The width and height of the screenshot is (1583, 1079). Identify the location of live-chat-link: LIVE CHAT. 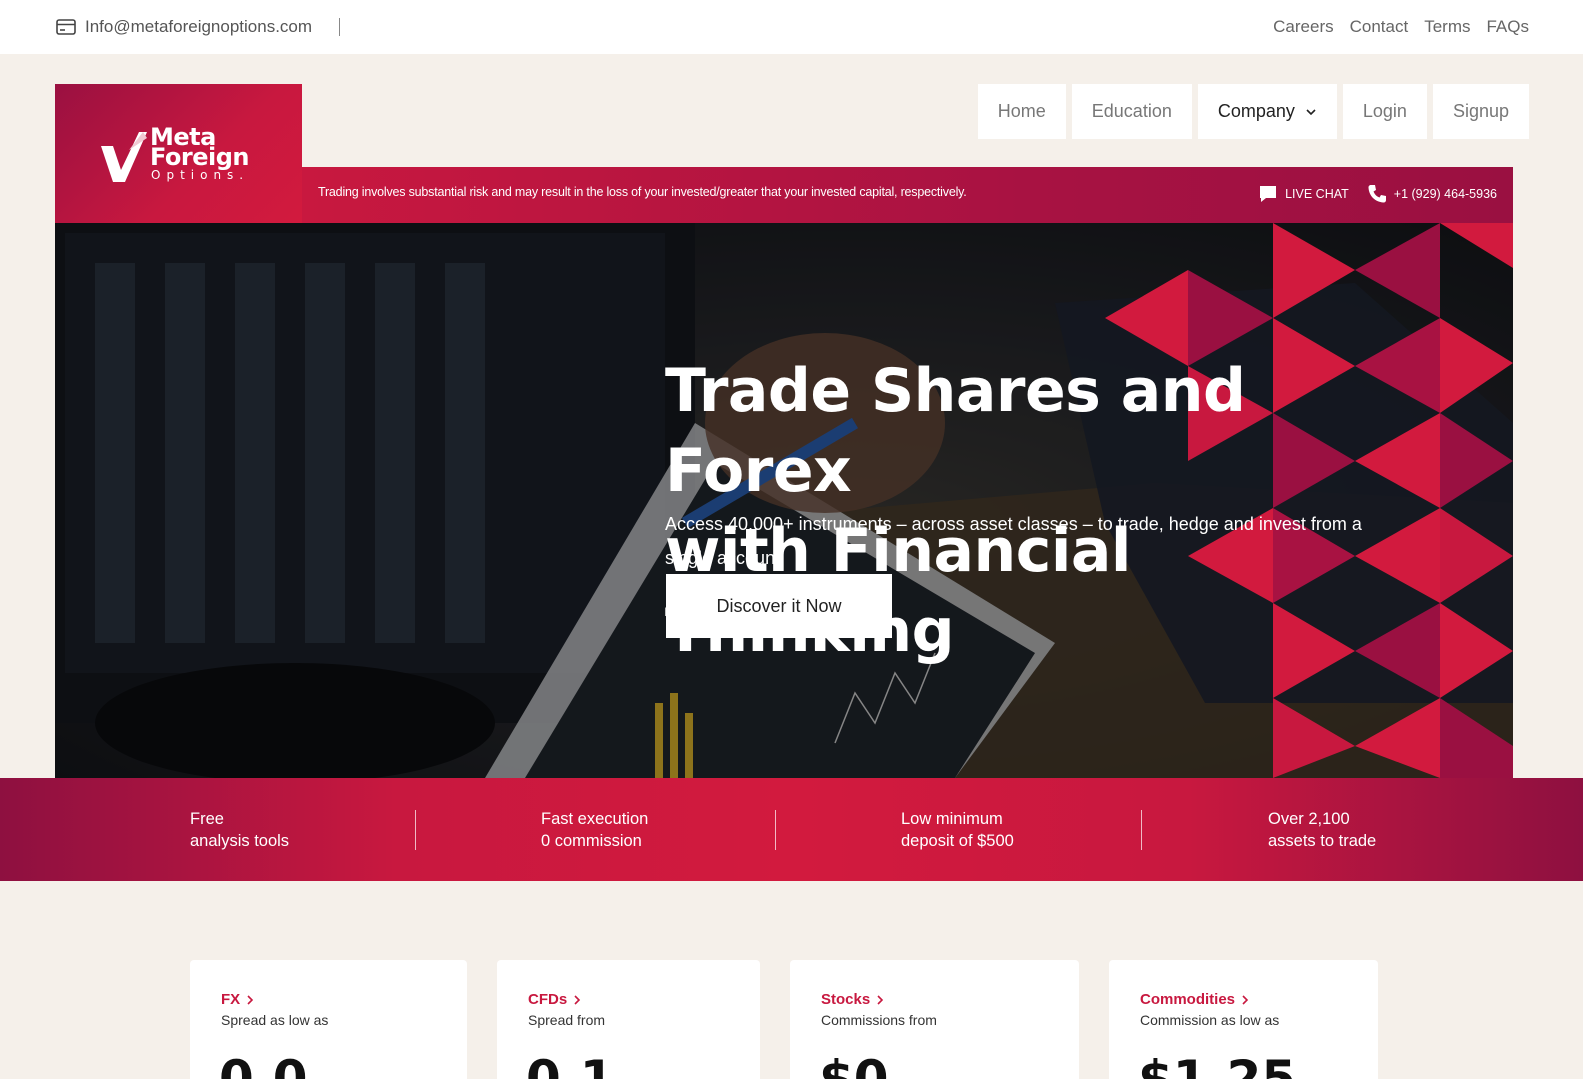
(1303, 194).